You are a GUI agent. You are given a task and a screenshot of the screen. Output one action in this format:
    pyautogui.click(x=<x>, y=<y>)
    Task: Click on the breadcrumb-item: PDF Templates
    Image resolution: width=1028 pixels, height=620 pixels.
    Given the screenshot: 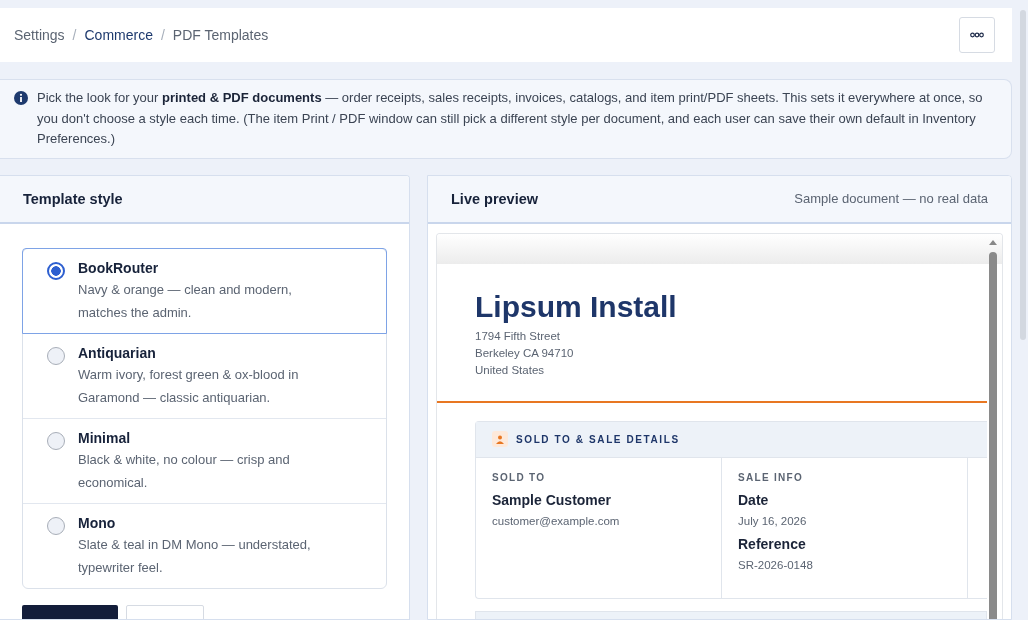 What is the action you would take?
    pyautogui.click(x=220, y=35)
    